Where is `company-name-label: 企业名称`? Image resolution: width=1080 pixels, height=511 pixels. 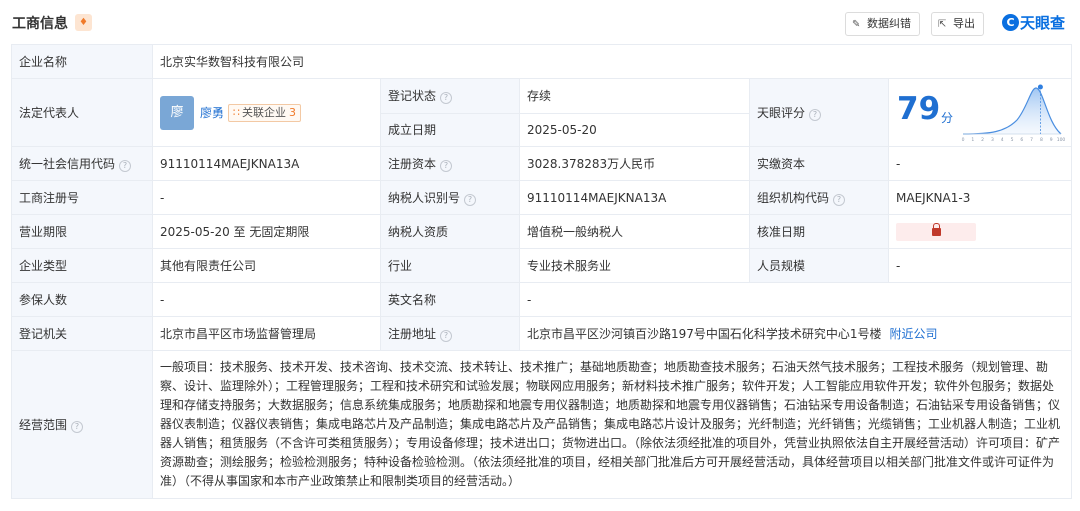
company-name-label: 企业名称 is located at coordinates (82, 61).